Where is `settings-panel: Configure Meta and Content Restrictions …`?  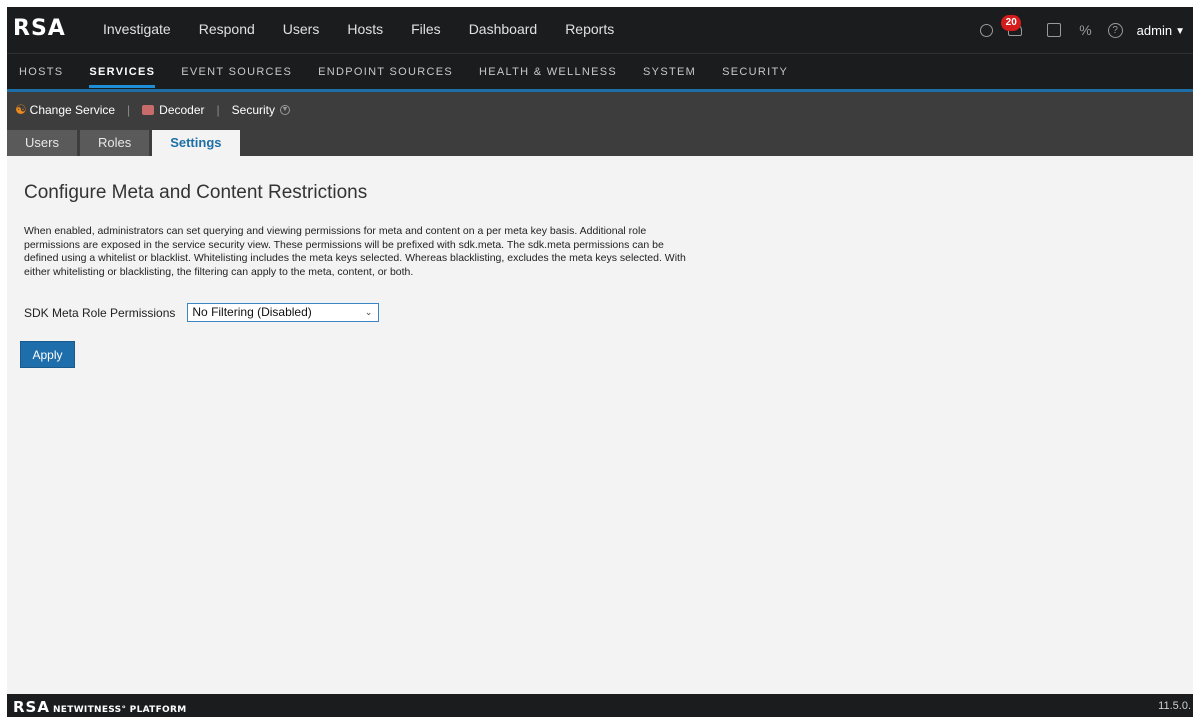
settings-panel: Configure Meta and Content Restrictions … is located at coordinates (362, 275).